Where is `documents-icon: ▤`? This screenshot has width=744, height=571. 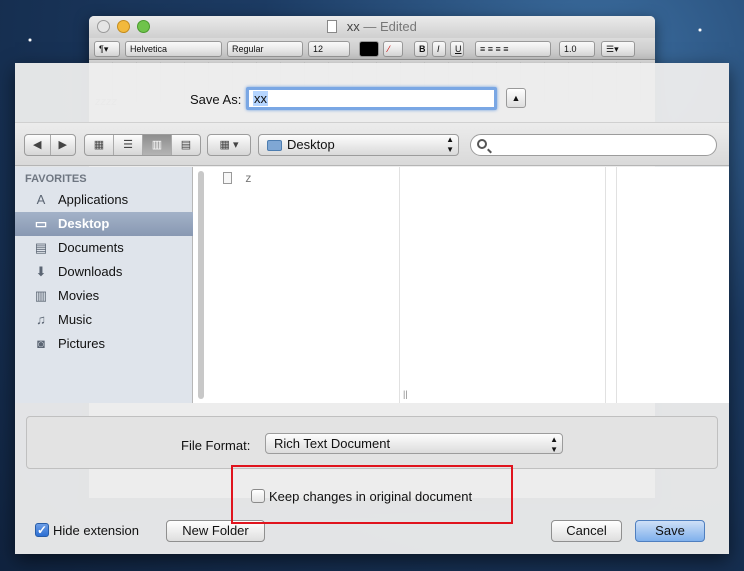 documents-icon: ▤ is located at coordinates (41, 247).